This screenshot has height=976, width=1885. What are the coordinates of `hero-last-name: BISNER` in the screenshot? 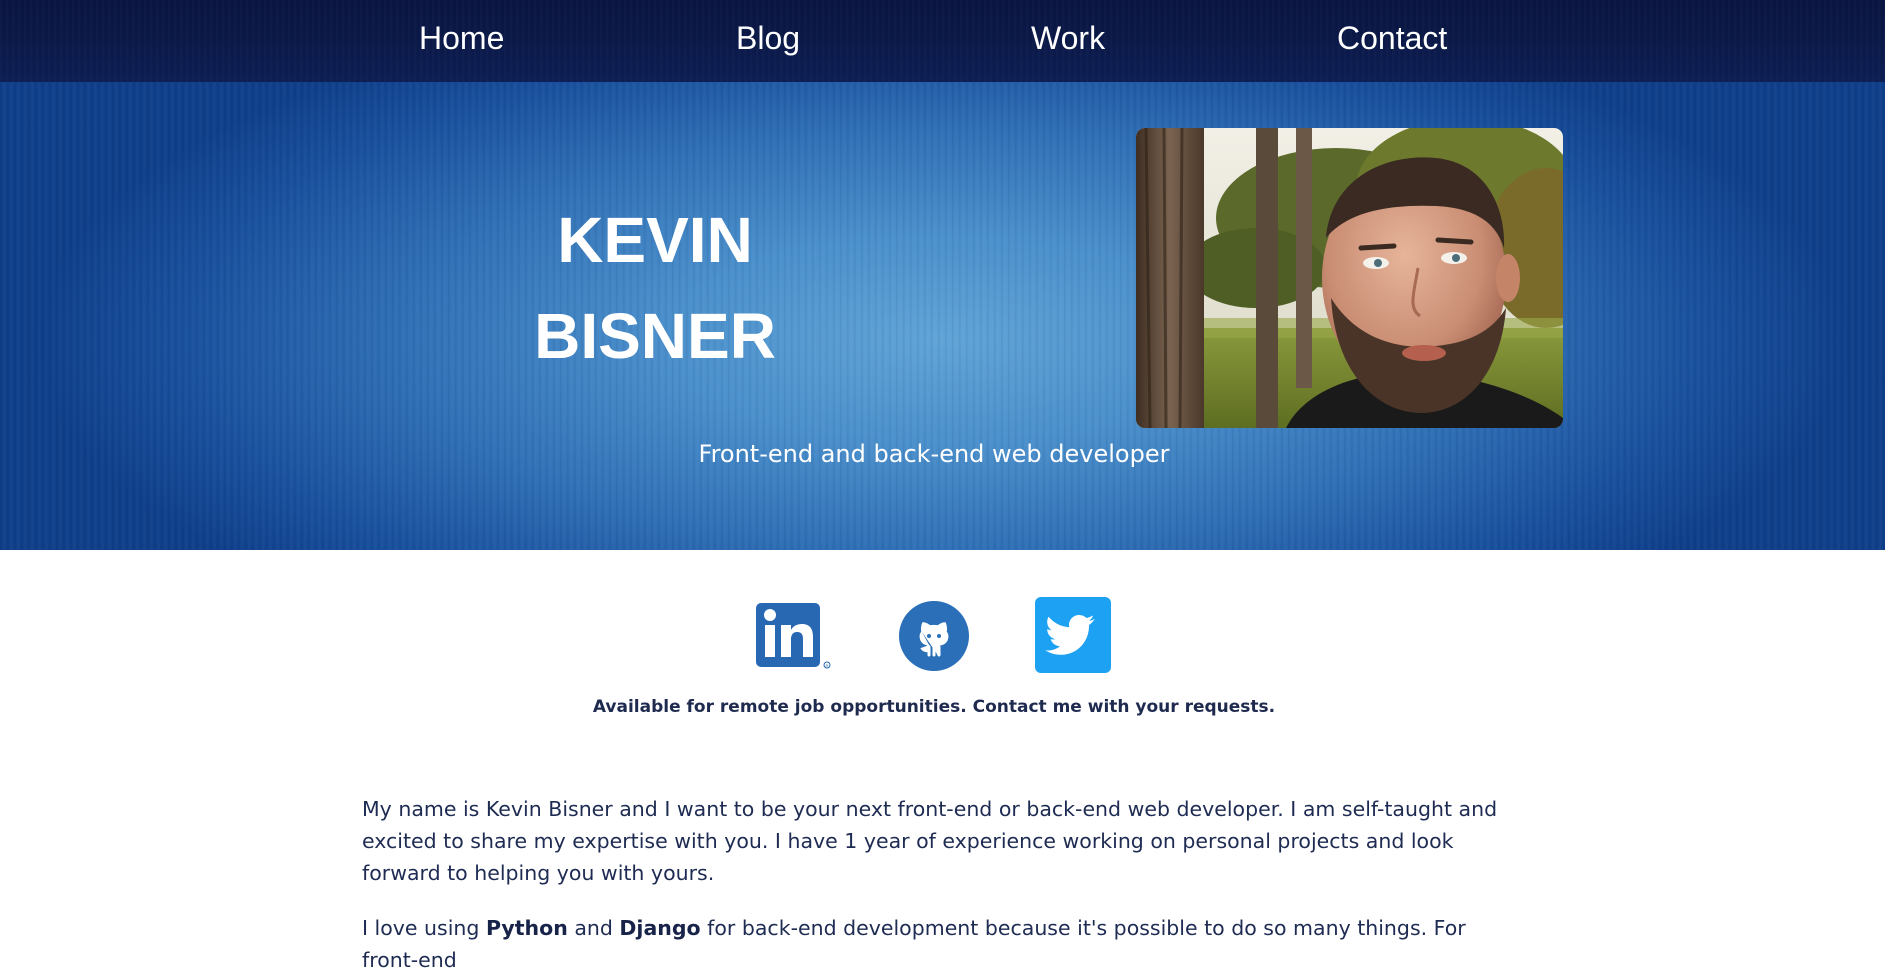 It's located at (655, 336).